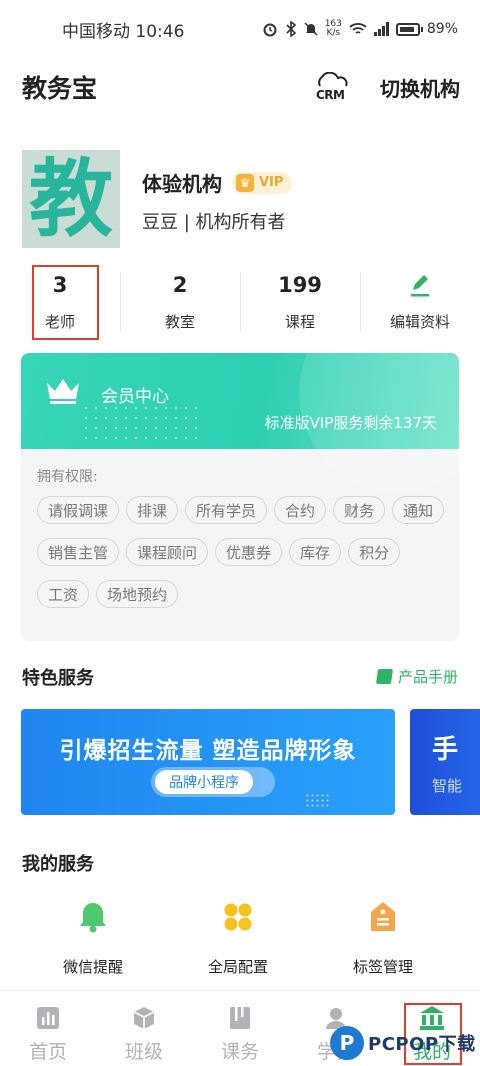 This screenshot has width=480, height=1066. I want to click on battery-level: 89%, so click(442, 29).